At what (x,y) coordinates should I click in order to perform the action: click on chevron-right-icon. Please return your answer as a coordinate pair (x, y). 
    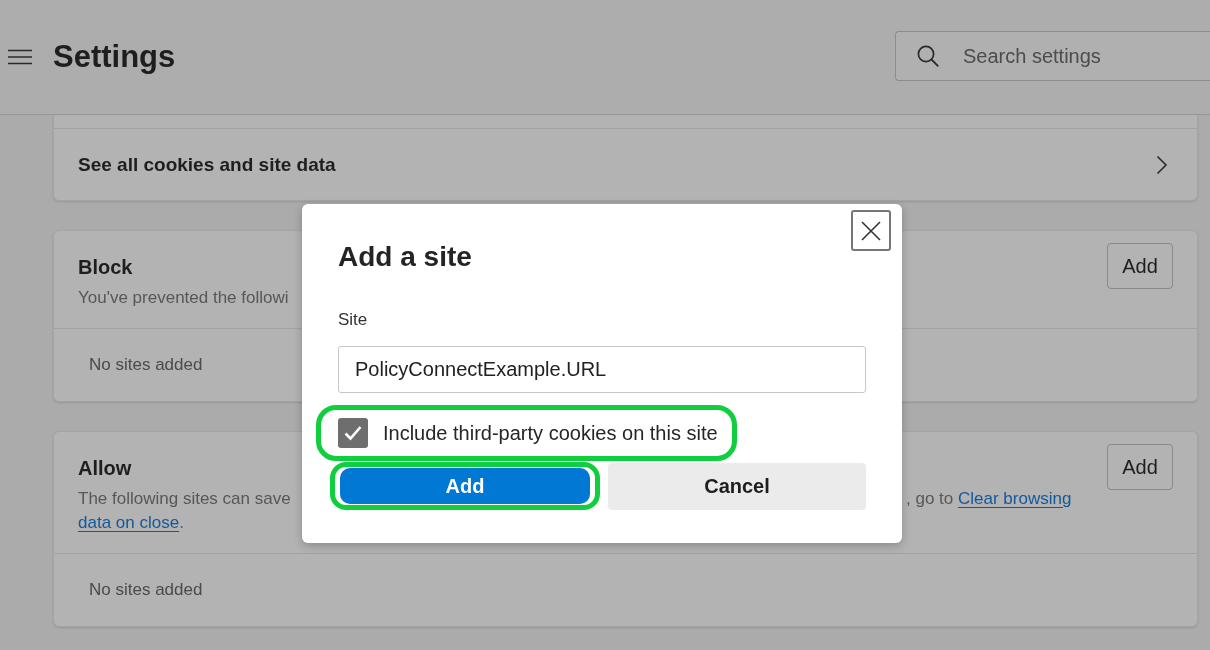
    Looking at the image, I should click on (1162, 164).